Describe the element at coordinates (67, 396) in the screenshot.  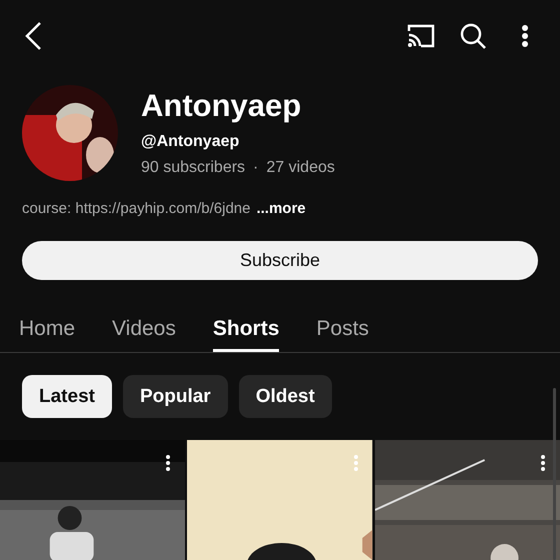
I see `filter-chip: Latest` at that location.